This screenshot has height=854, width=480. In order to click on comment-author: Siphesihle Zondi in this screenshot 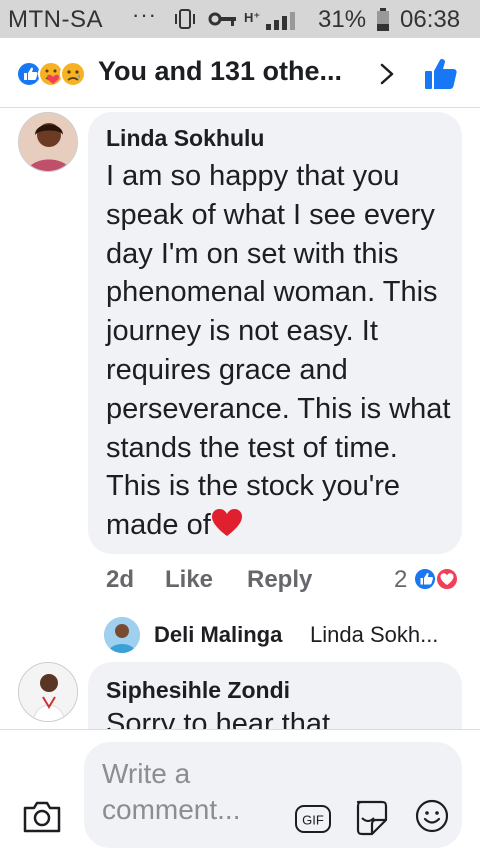, I will do `click(198, 690)`.